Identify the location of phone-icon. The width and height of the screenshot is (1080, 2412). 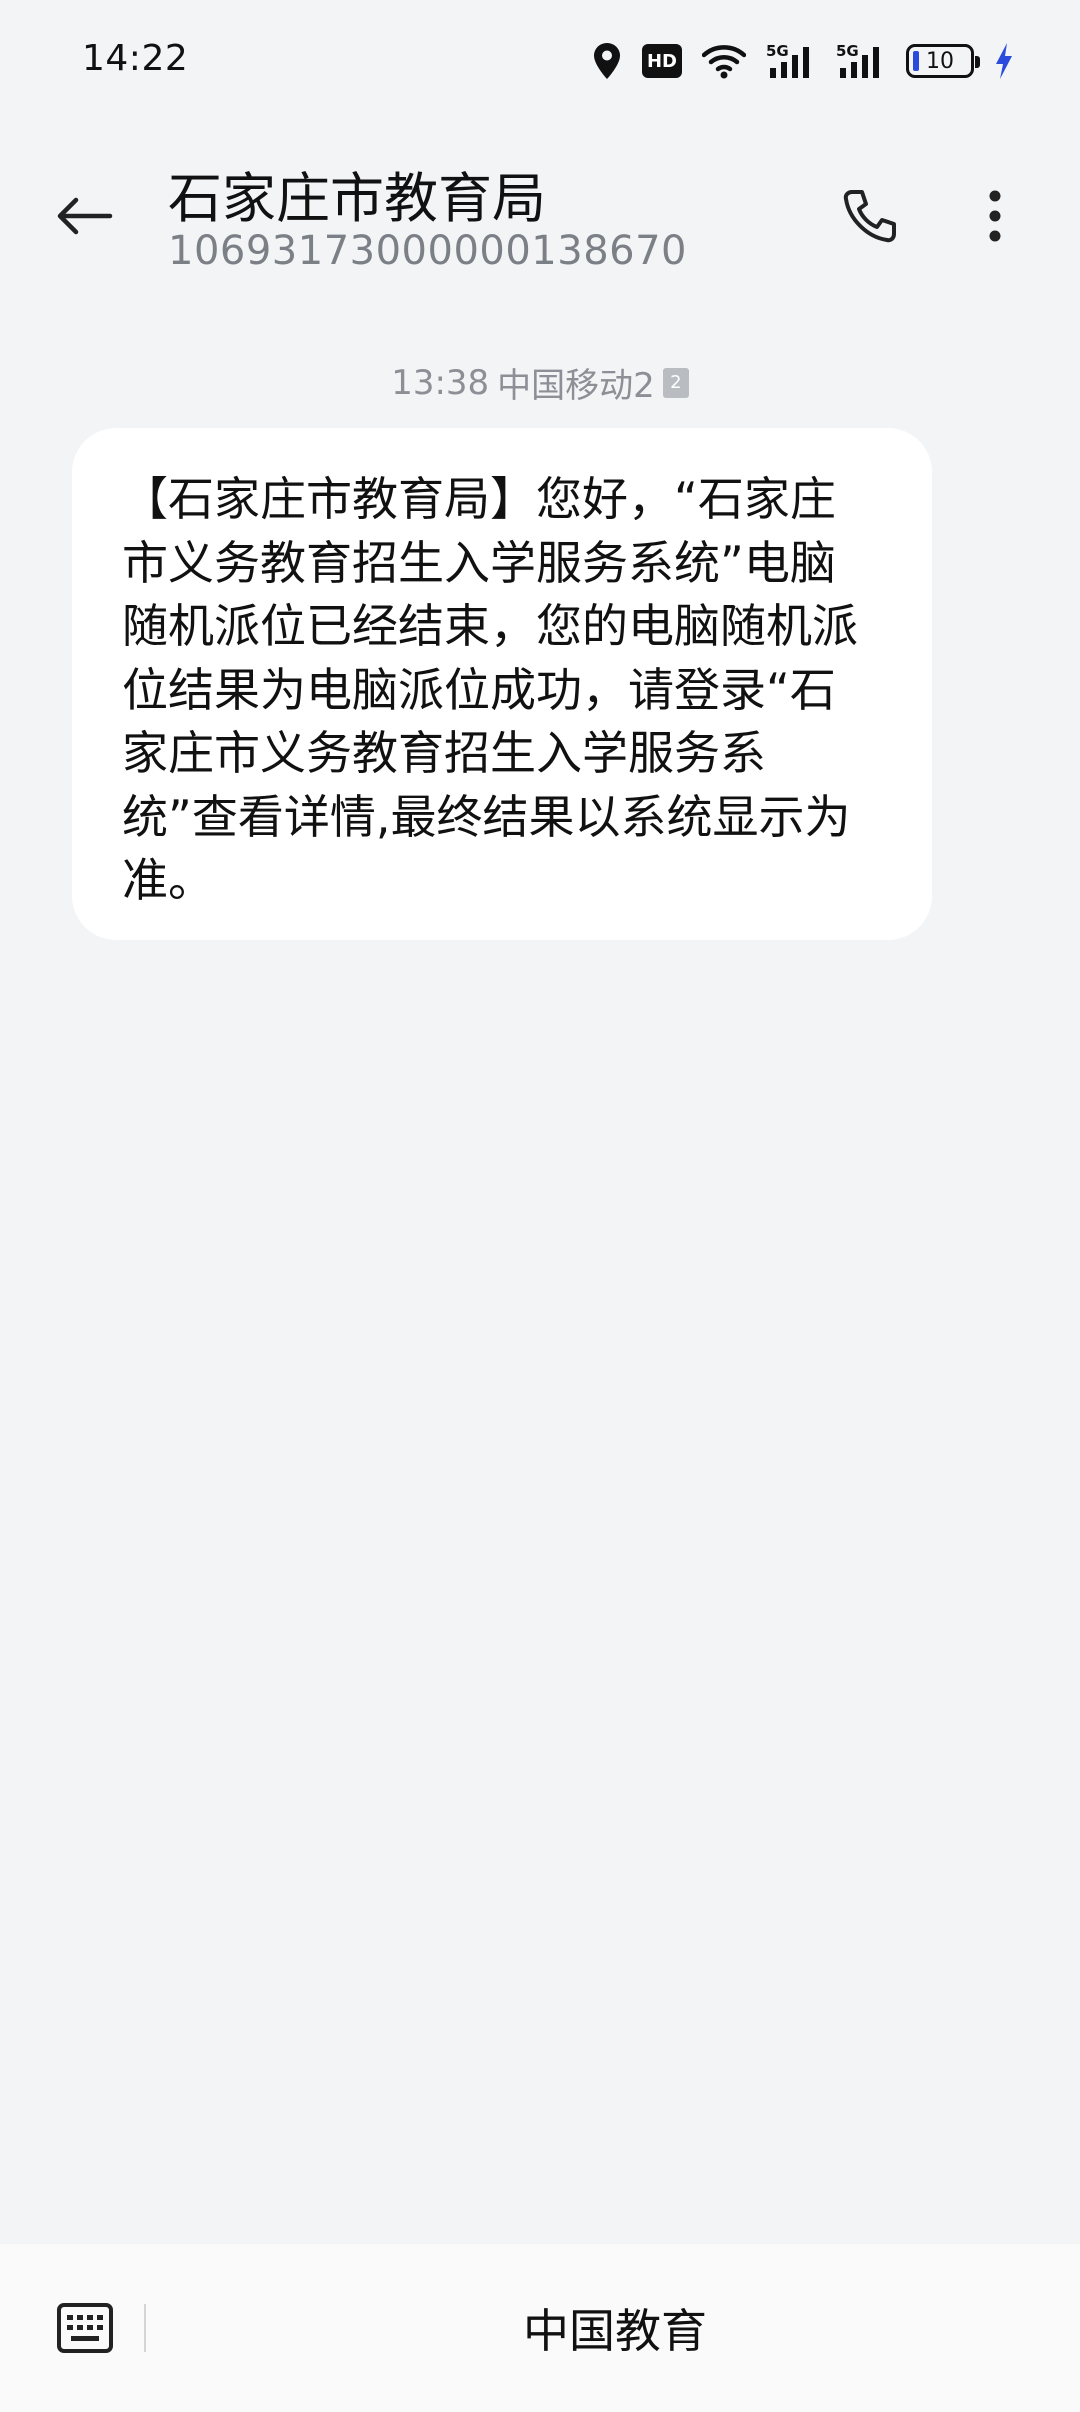
(869, 216).